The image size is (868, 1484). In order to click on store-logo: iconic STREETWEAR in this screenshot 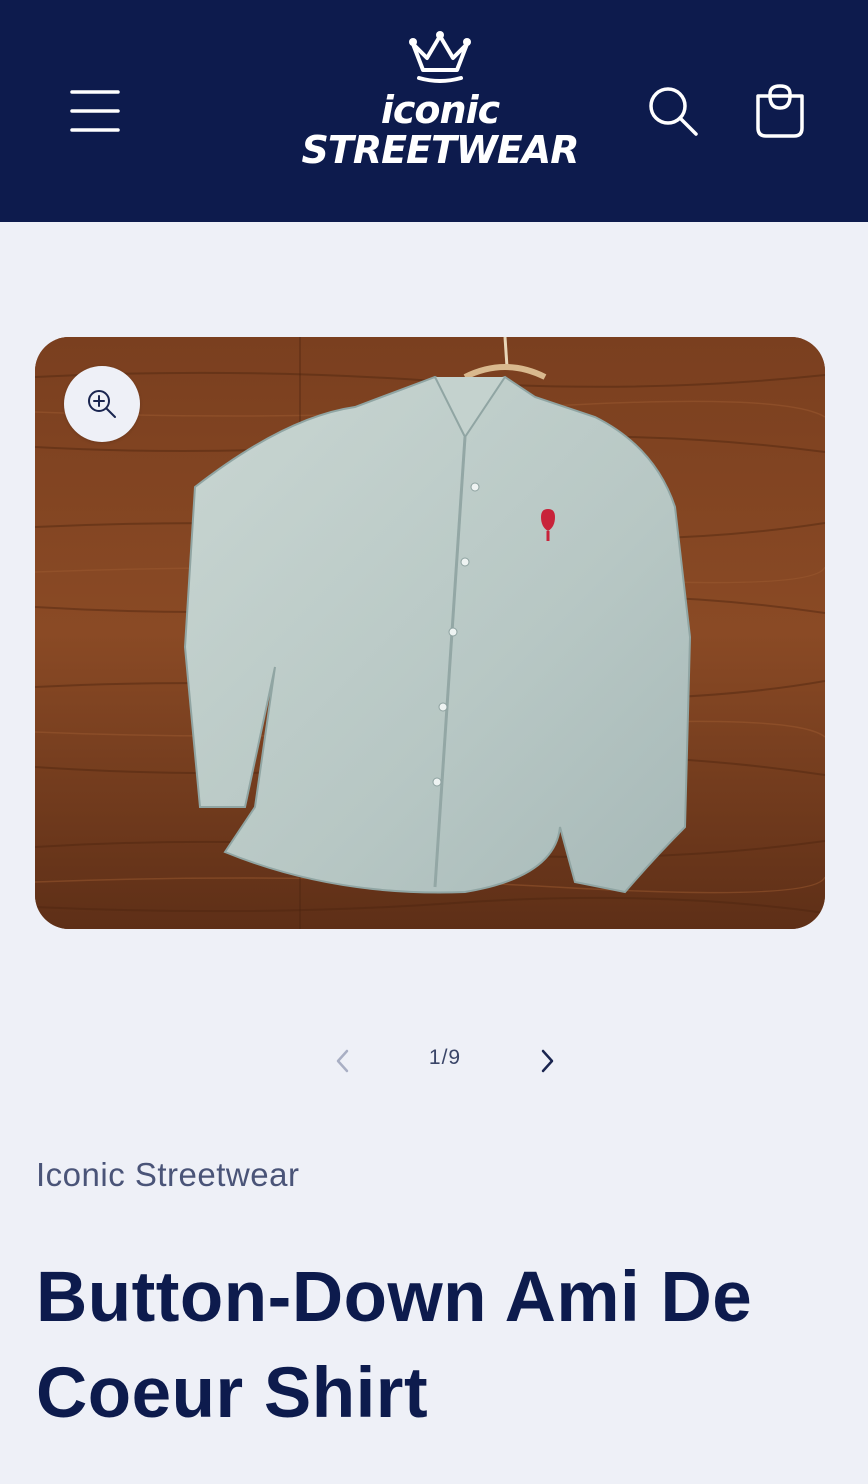, I will do `click(440, 110)`.